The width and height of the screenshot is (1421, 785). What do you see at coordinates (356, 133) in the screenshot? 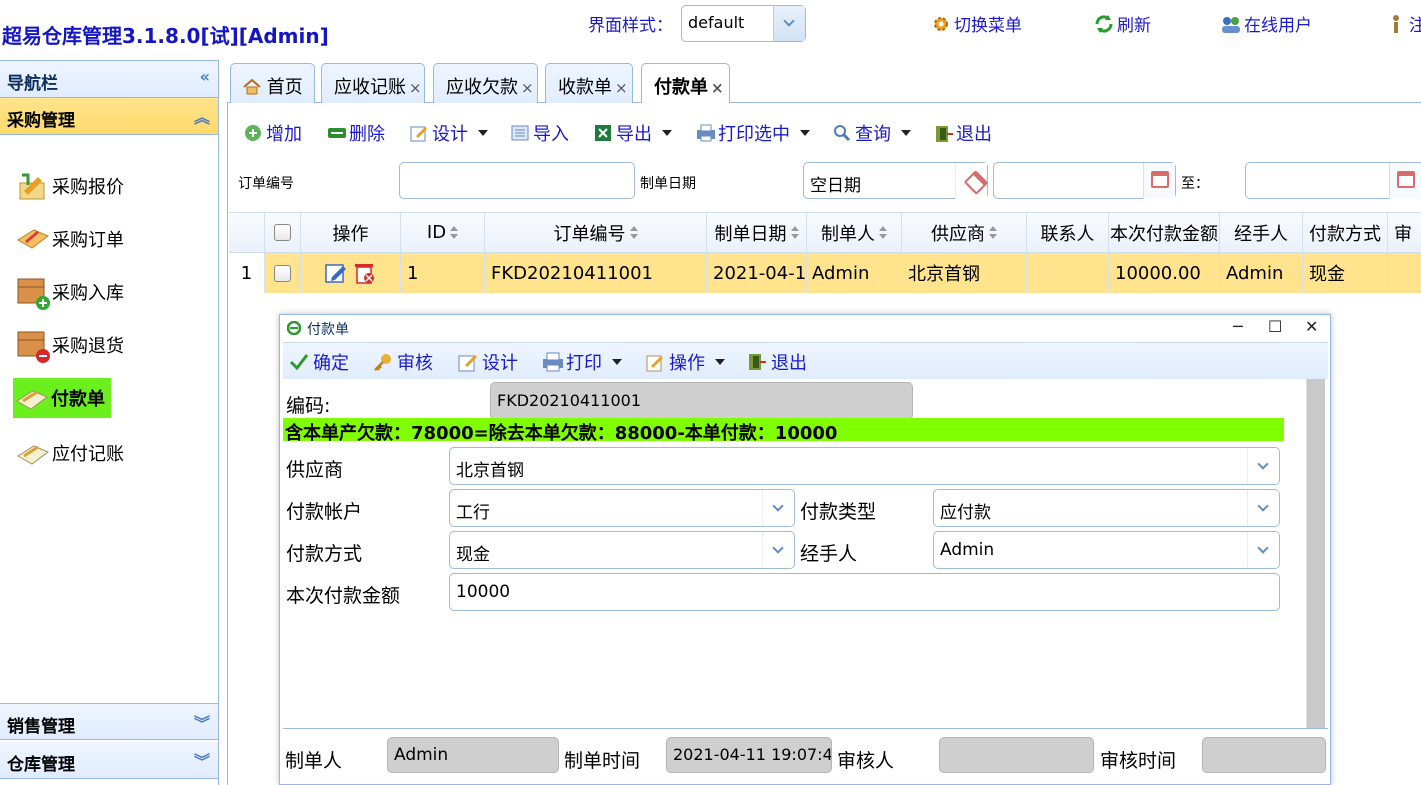
I see `delete-button: 删除` at bounding box center [356, 133].